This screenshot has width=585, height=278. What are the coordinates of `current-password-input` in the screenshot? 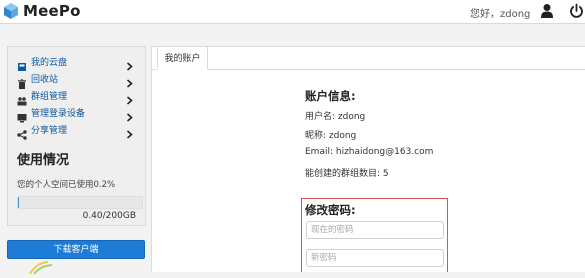 It's located at (375, 230).